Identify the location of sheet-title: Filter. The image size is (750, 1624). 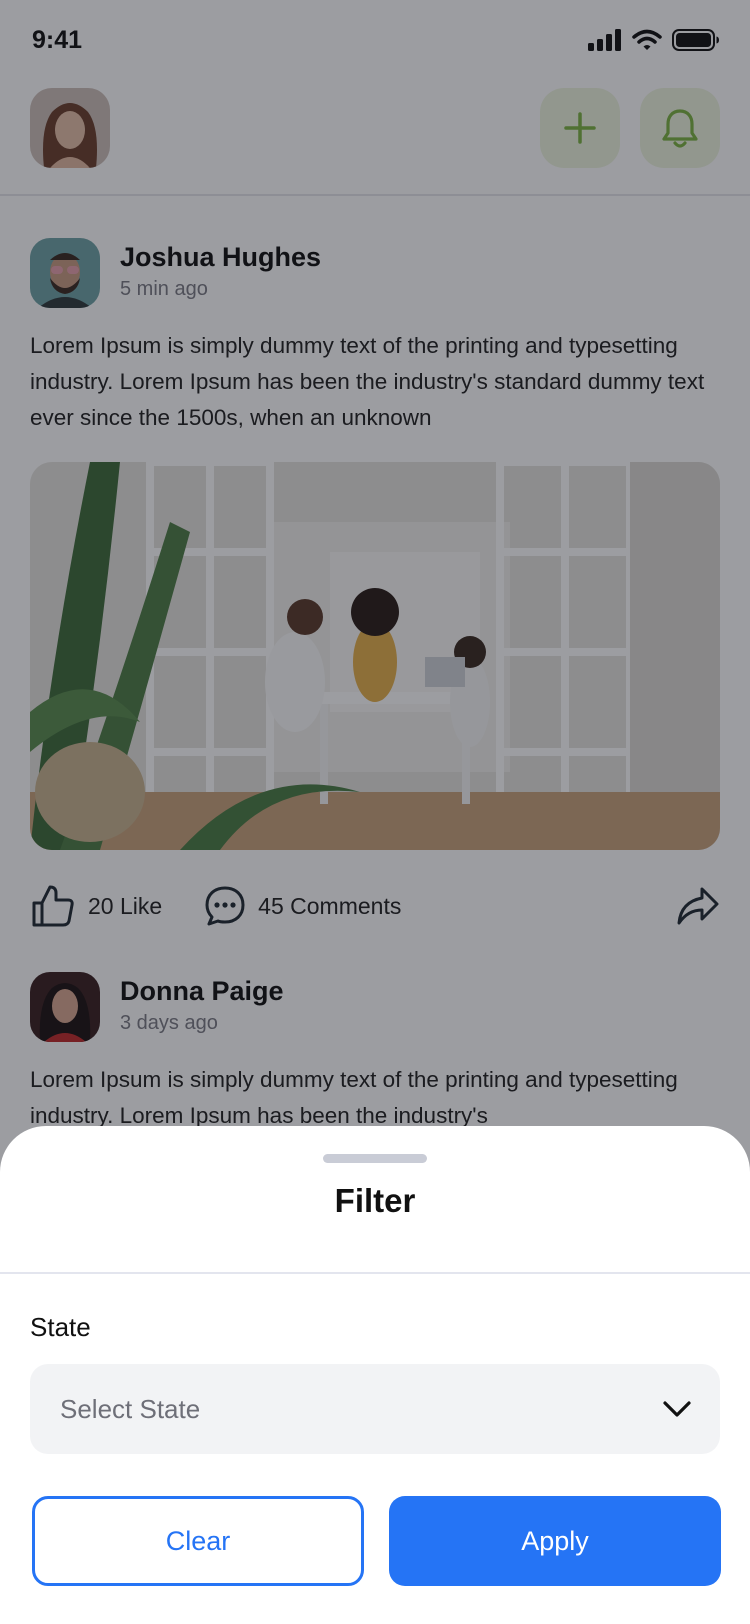
(375, 1200).